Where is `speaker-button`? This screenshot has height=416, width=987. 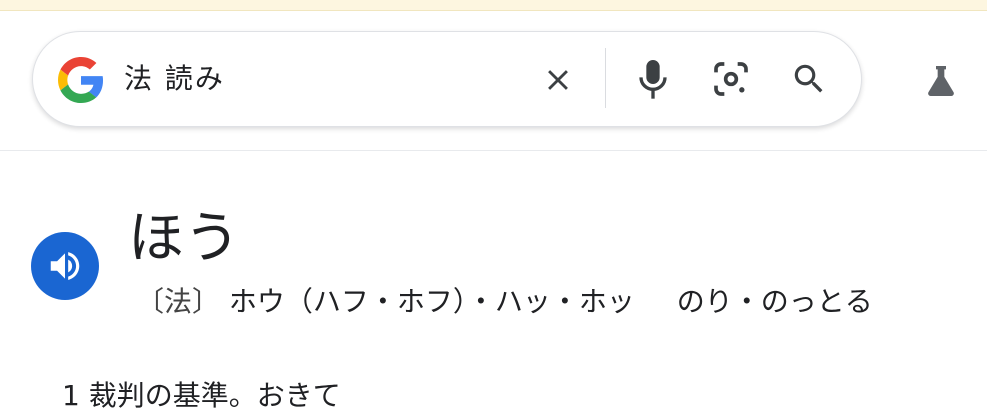 speaker-button is located at coordinates (65, 266).